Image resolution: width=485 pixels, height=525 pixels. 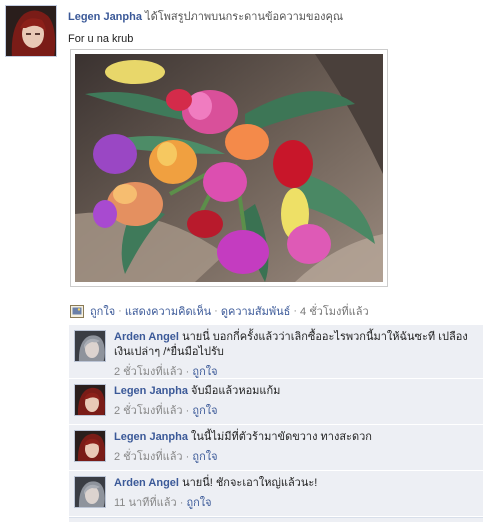 I want to click on comment-body: Legen Janpha จับมือแล้วหอมแก้ม, so click(x=295, y=391).